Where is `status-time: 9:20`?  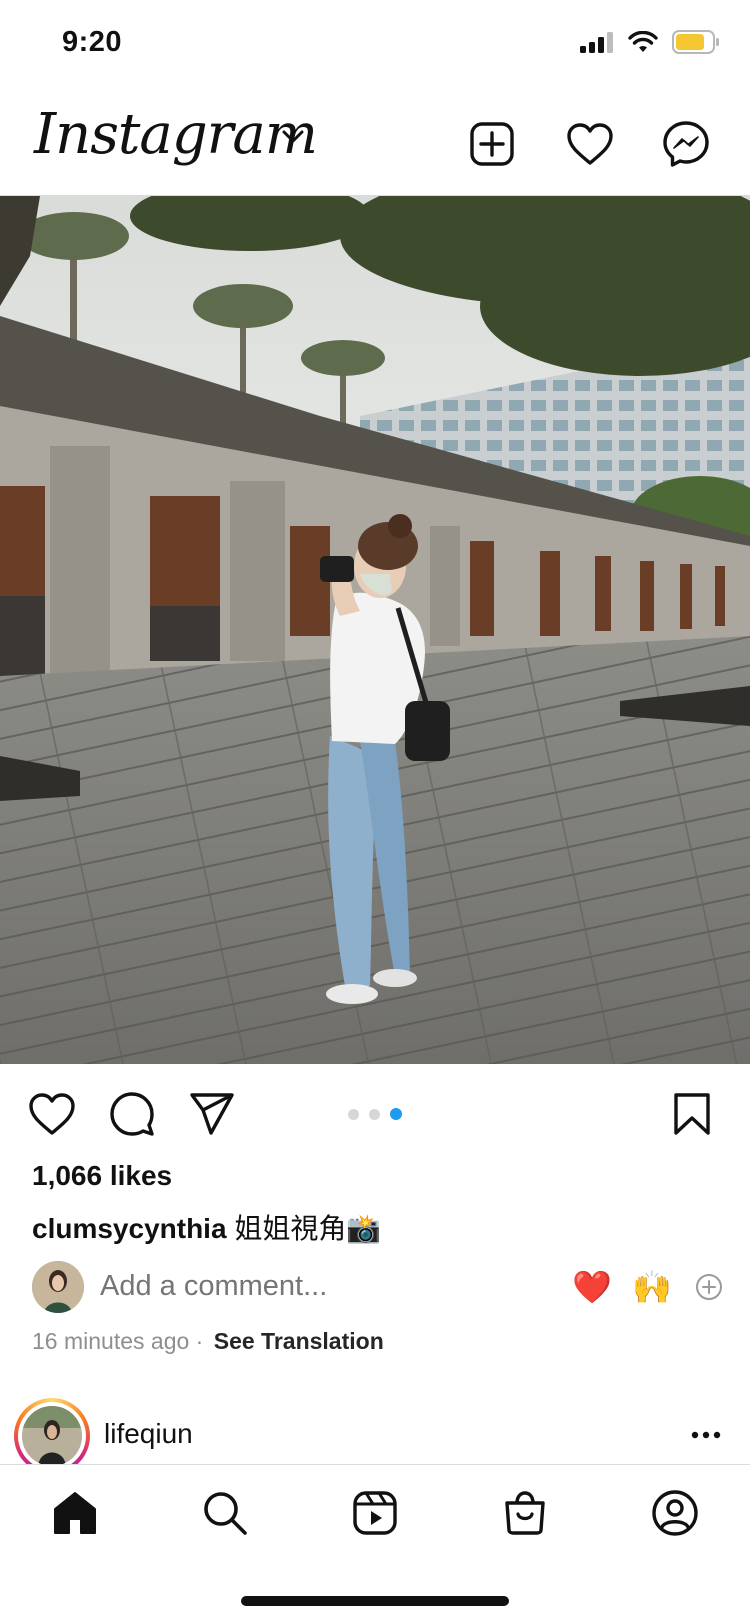 status-time: 9:20 is located at coordinates (92, 42).